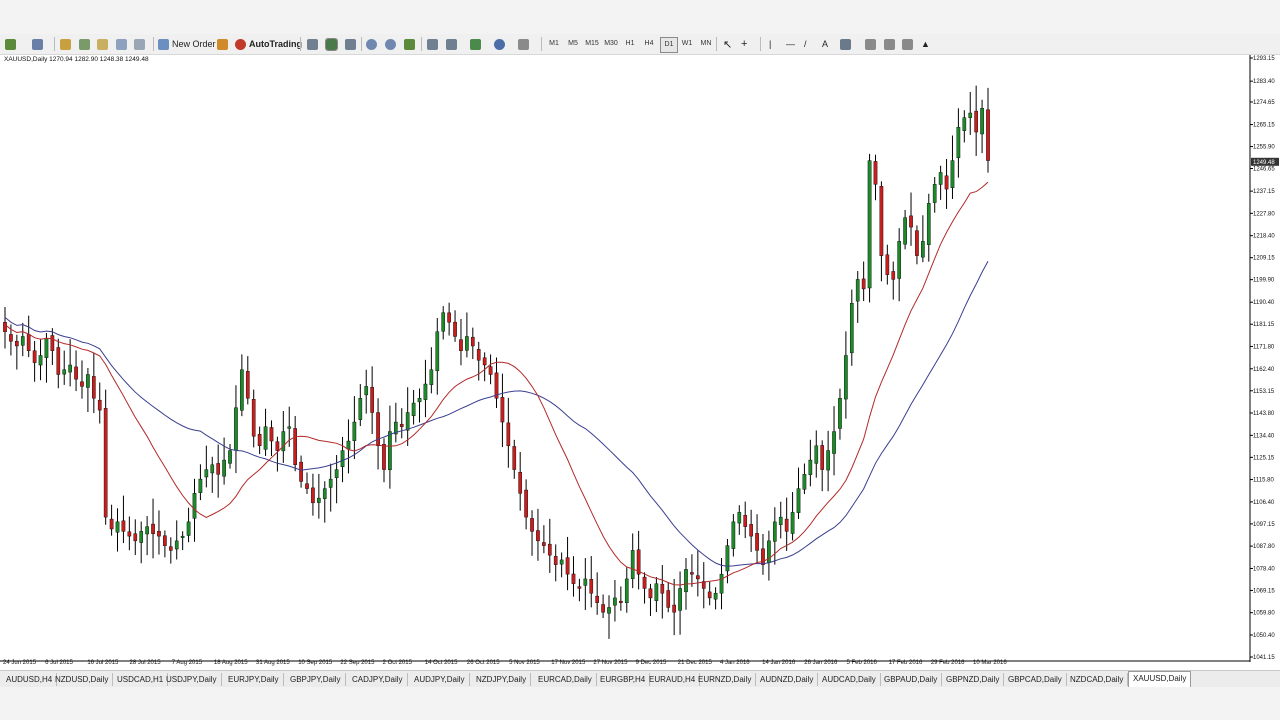 Image resolution: width=1280 pixels, height=720 pixels. What do you see at coordinates (592, 44) in the screenshot?
I see `timeframe-m15: M15` at bounding box center [592, 44].